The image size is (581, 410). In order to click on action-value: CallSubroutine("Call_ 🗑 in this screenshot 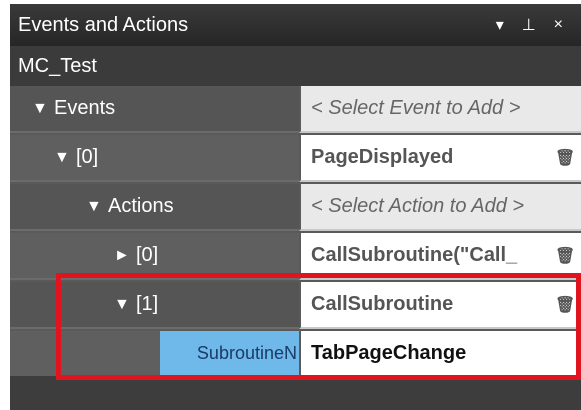, I will do `click(440, 256)`.